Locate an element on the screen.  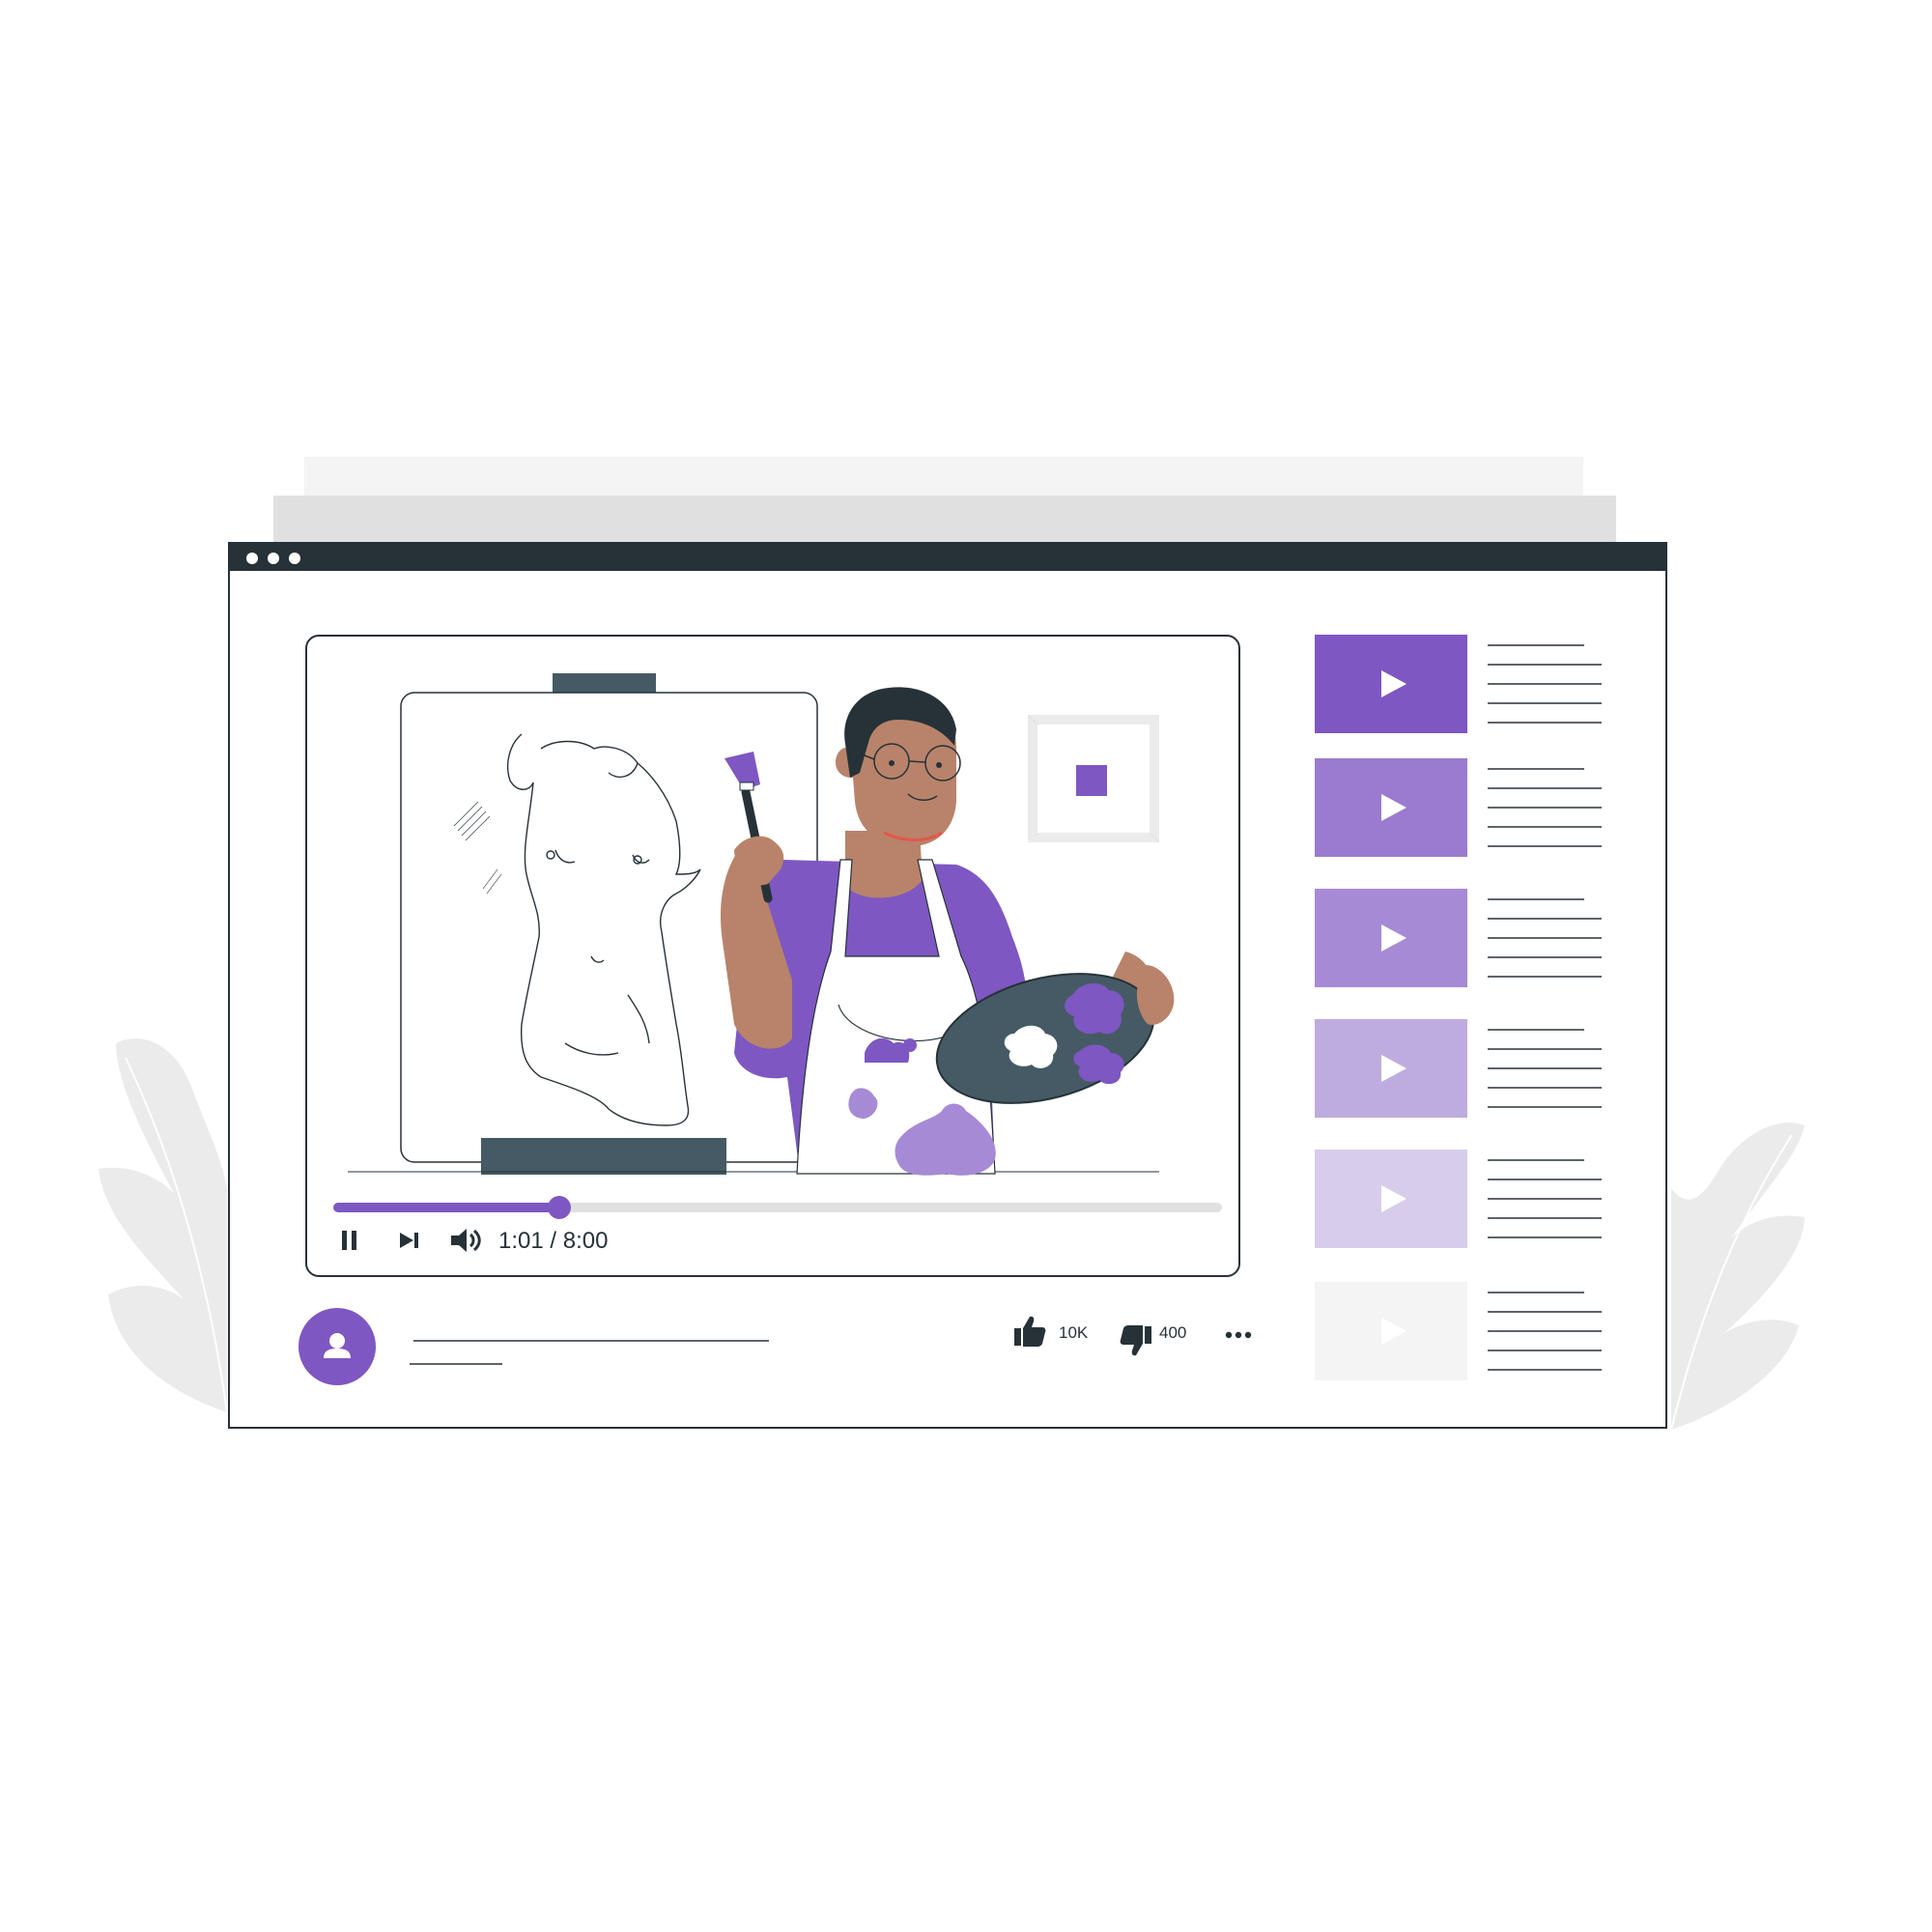
thumbs-up-icon is located at coordinates (1030, 1331).